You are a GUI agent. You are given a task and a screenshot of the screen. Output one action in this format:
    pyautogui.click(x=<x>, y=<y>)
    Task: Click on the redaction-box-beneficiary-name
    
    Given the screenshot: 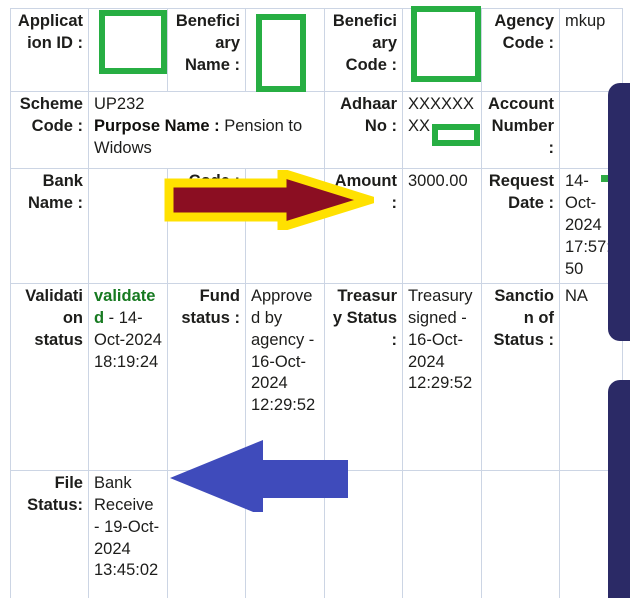 What is the action you would take?
    pyautogui.click(x=281, y=53)
    